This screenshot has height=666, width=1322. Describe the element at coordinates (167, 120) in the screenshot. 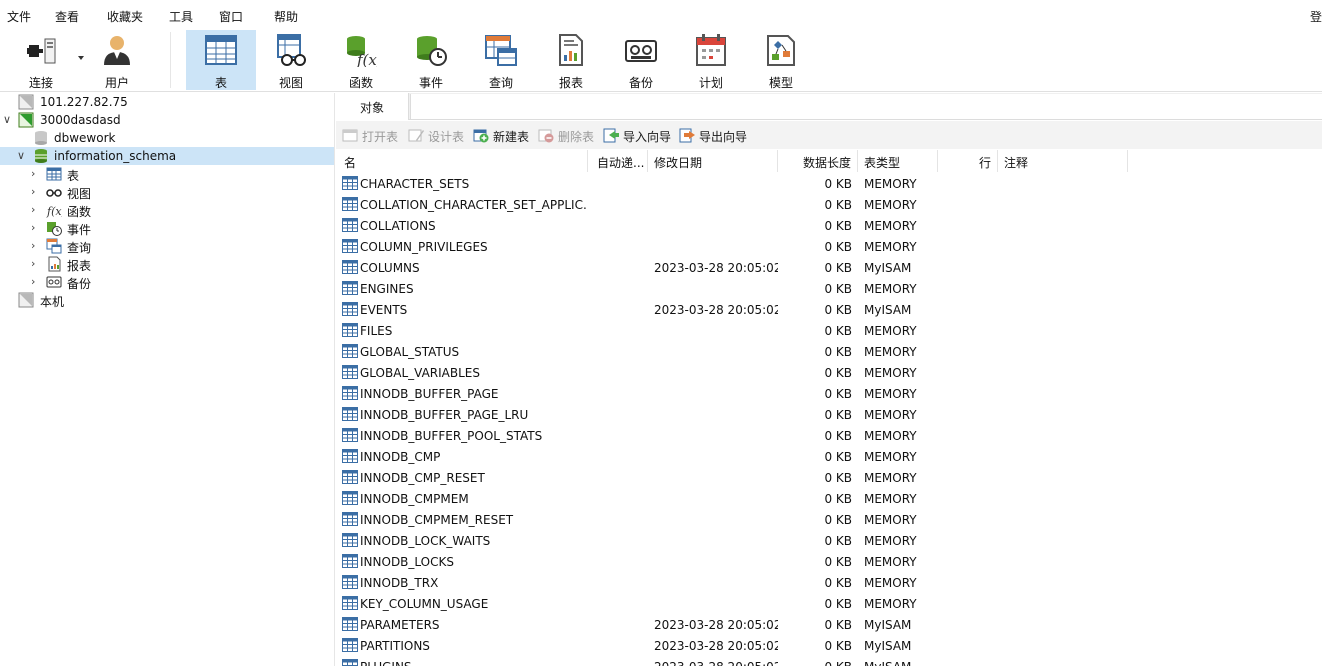

I see `tree-node-server-active: ∨ 3000dasdasd` at that location.